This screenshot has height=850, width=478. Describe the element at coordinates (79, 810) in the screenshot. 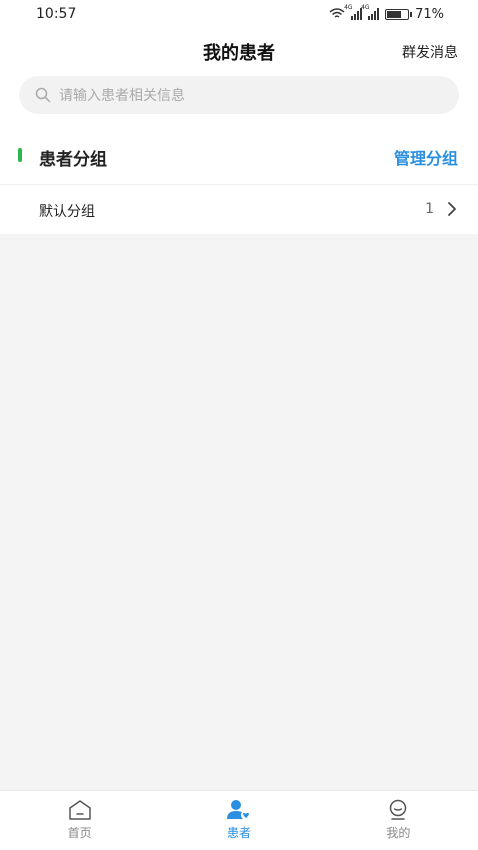

I see `home-icon` at that location.